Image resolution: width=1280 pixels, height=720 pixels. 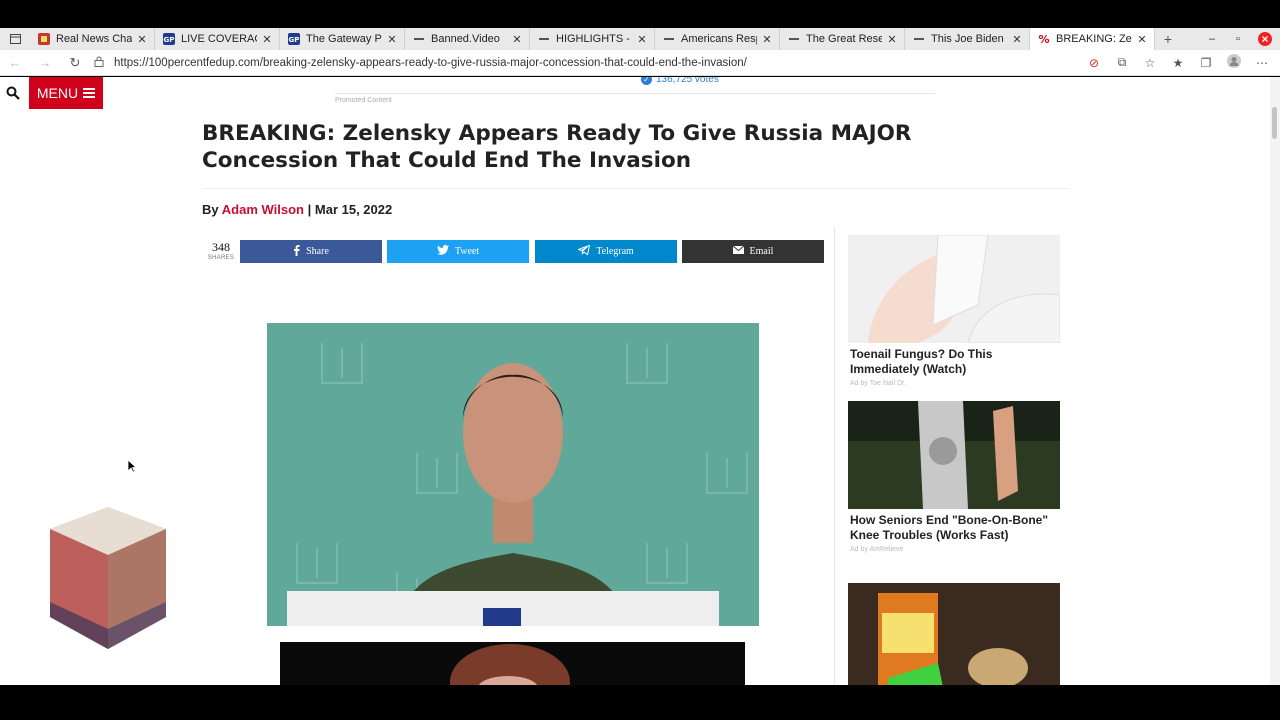 What do you see at coordinates (296, 251) in the screenshot?
I see `facebook-icon` at bounding box center [296, 251].